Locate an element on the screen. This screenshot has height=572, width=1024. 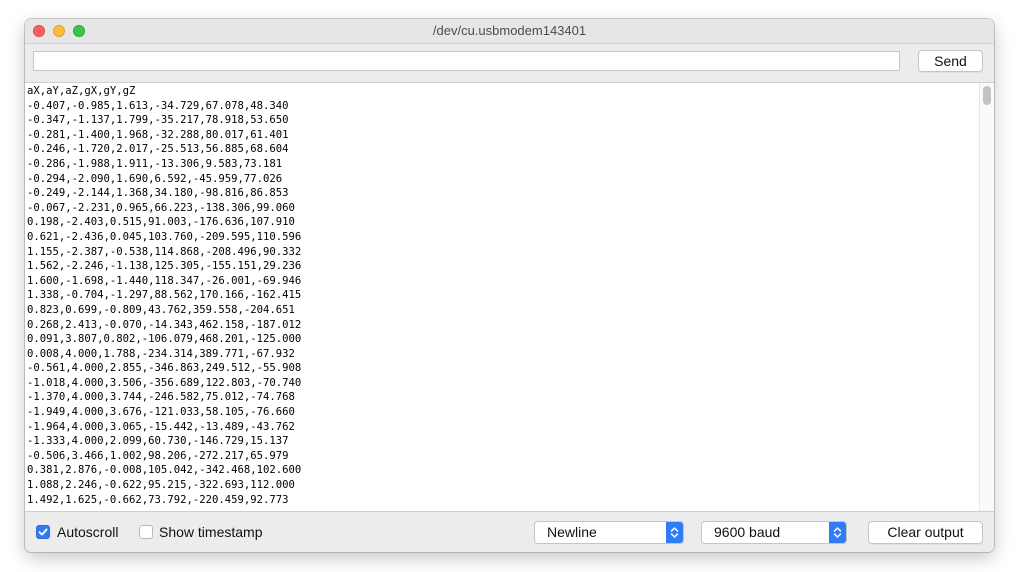
line-ending-select: Newline is located at coordinates (609, 532).